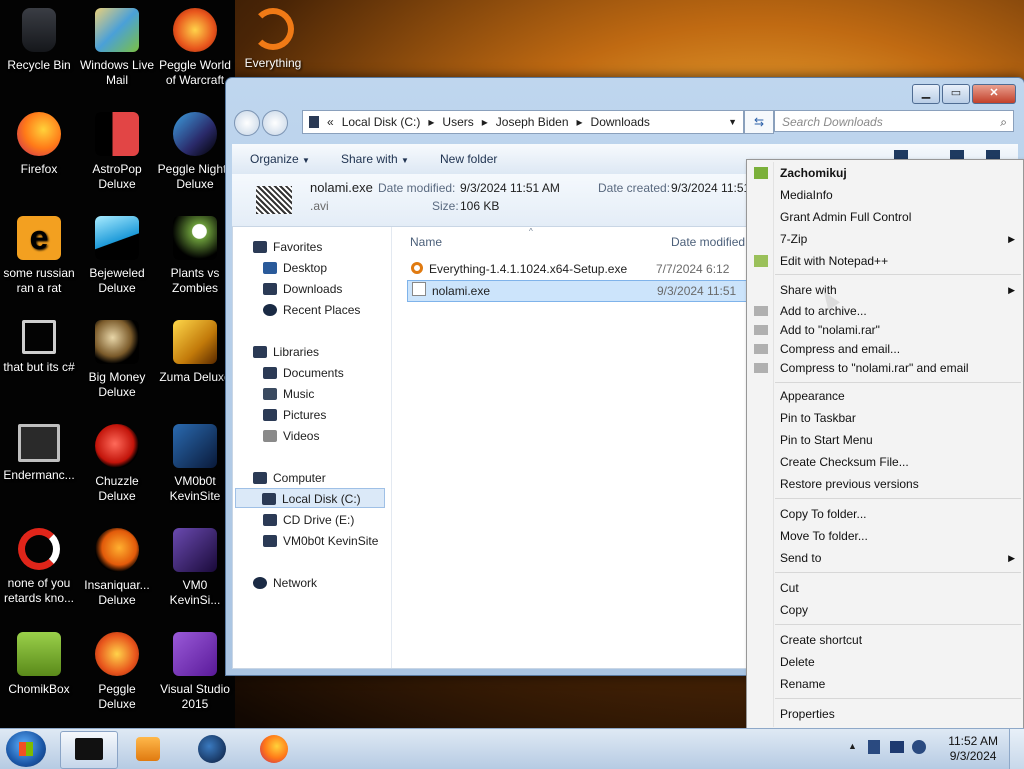  Describe the element at coordinates (885, 396) in the screenshot. I see `menu-item-appearance: Appearance` at that location.